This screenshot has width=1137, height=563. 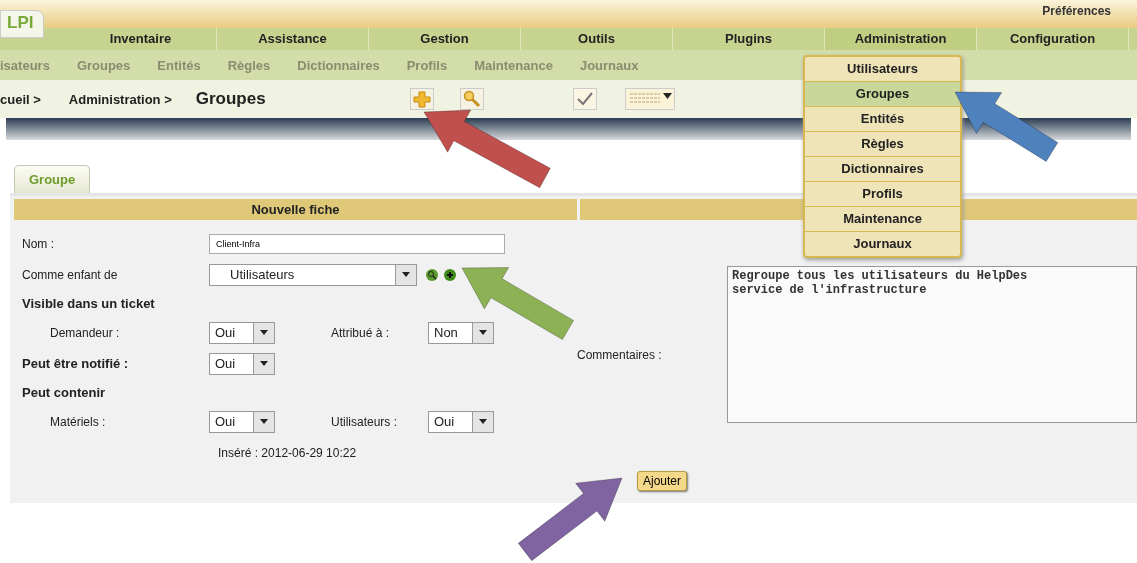 I want to click on inserted-date: Inséré : 2012-06-29 10:22, so click(x=287, y=452).